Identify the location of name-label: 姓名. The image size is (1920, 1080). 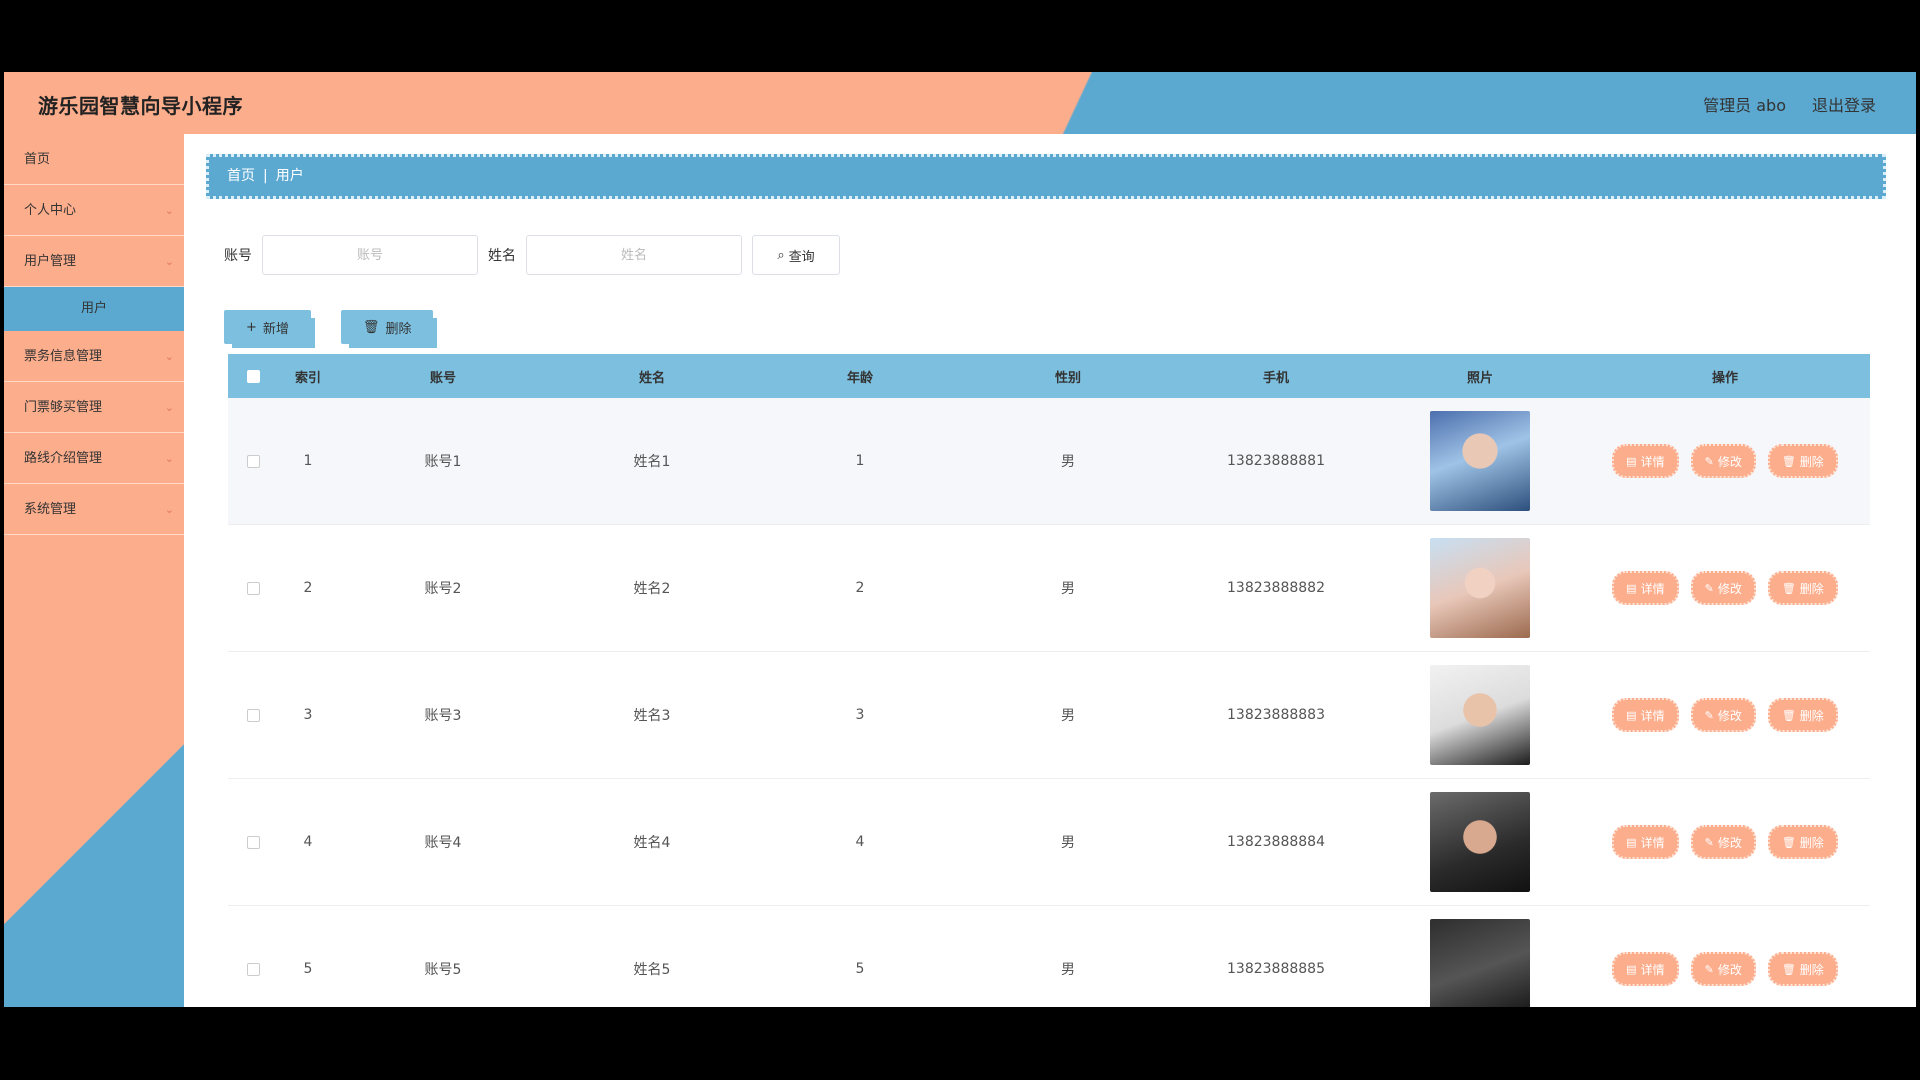
(502, 256).